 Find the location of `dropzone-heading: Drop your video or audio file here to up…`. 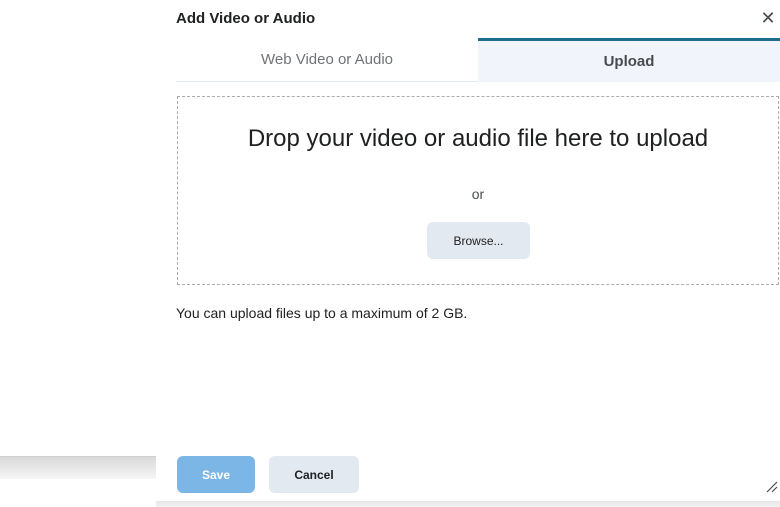

dropzone-heading: Drop your video or audio file here to up… is located at coordinates (478, 138).